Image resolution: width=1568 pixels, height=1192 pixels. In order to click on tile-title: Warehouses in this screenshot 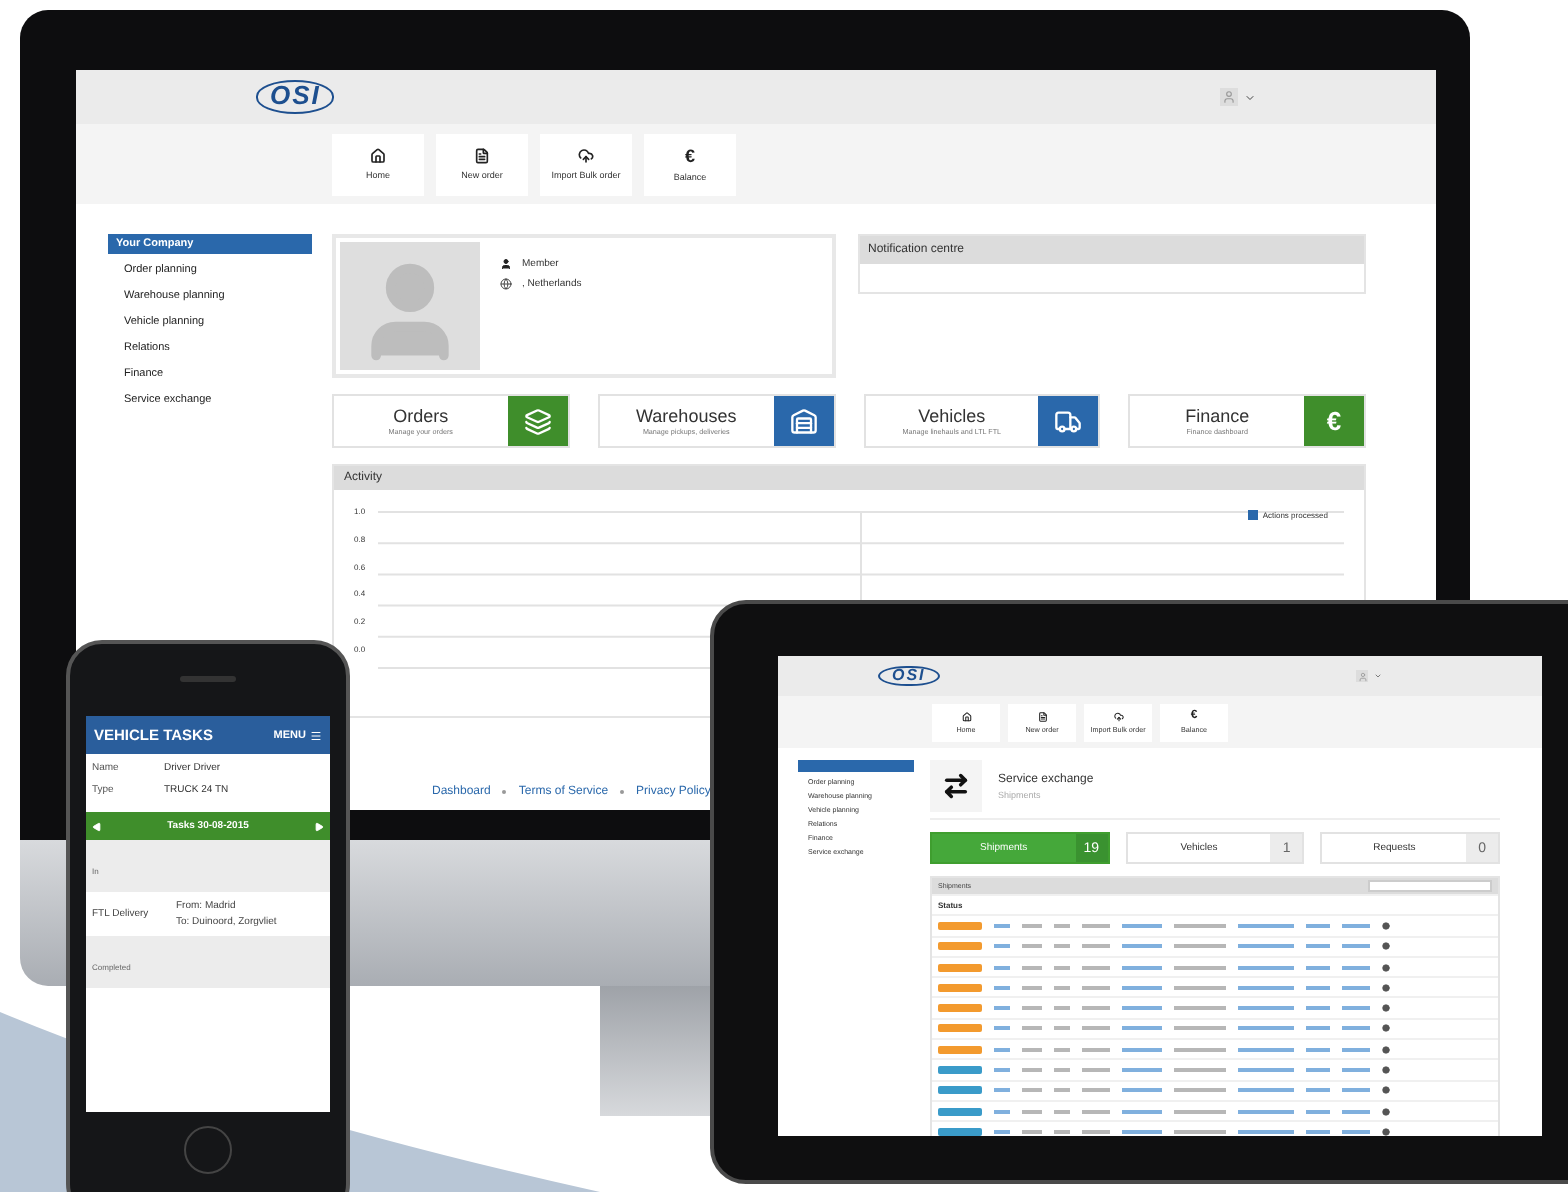, I will do `click(686, 416)`.